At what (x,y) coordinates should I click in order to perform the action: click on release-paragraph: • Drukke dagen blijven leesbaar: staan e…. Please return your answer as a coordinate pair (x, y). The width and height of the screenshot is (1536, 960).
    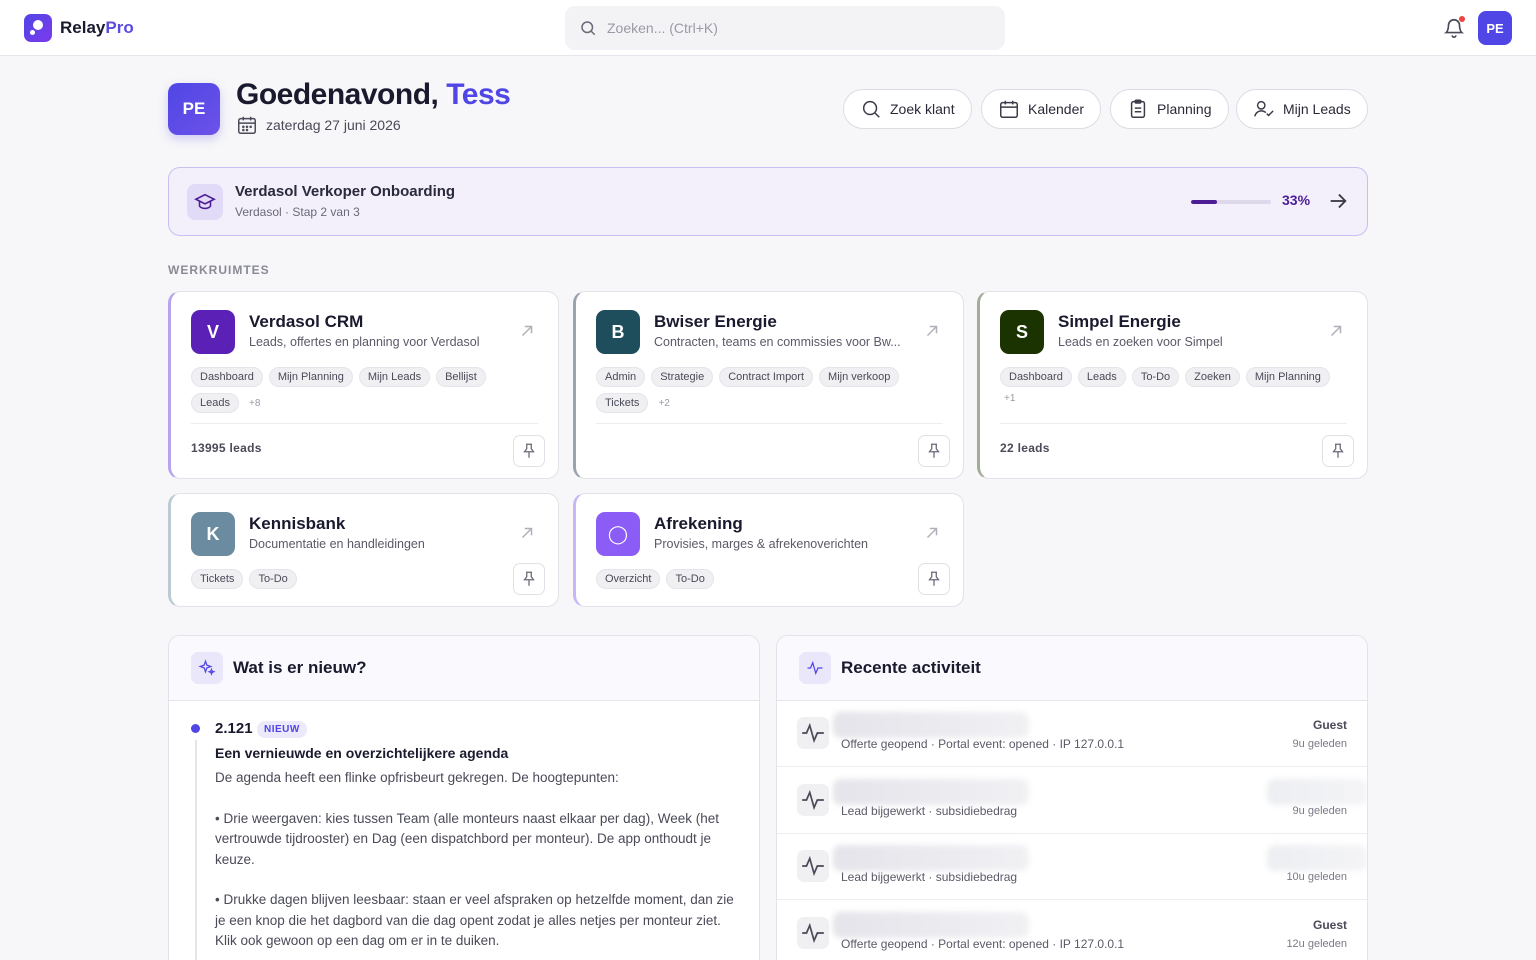
    Looking at the image, I should click on (474, 920).